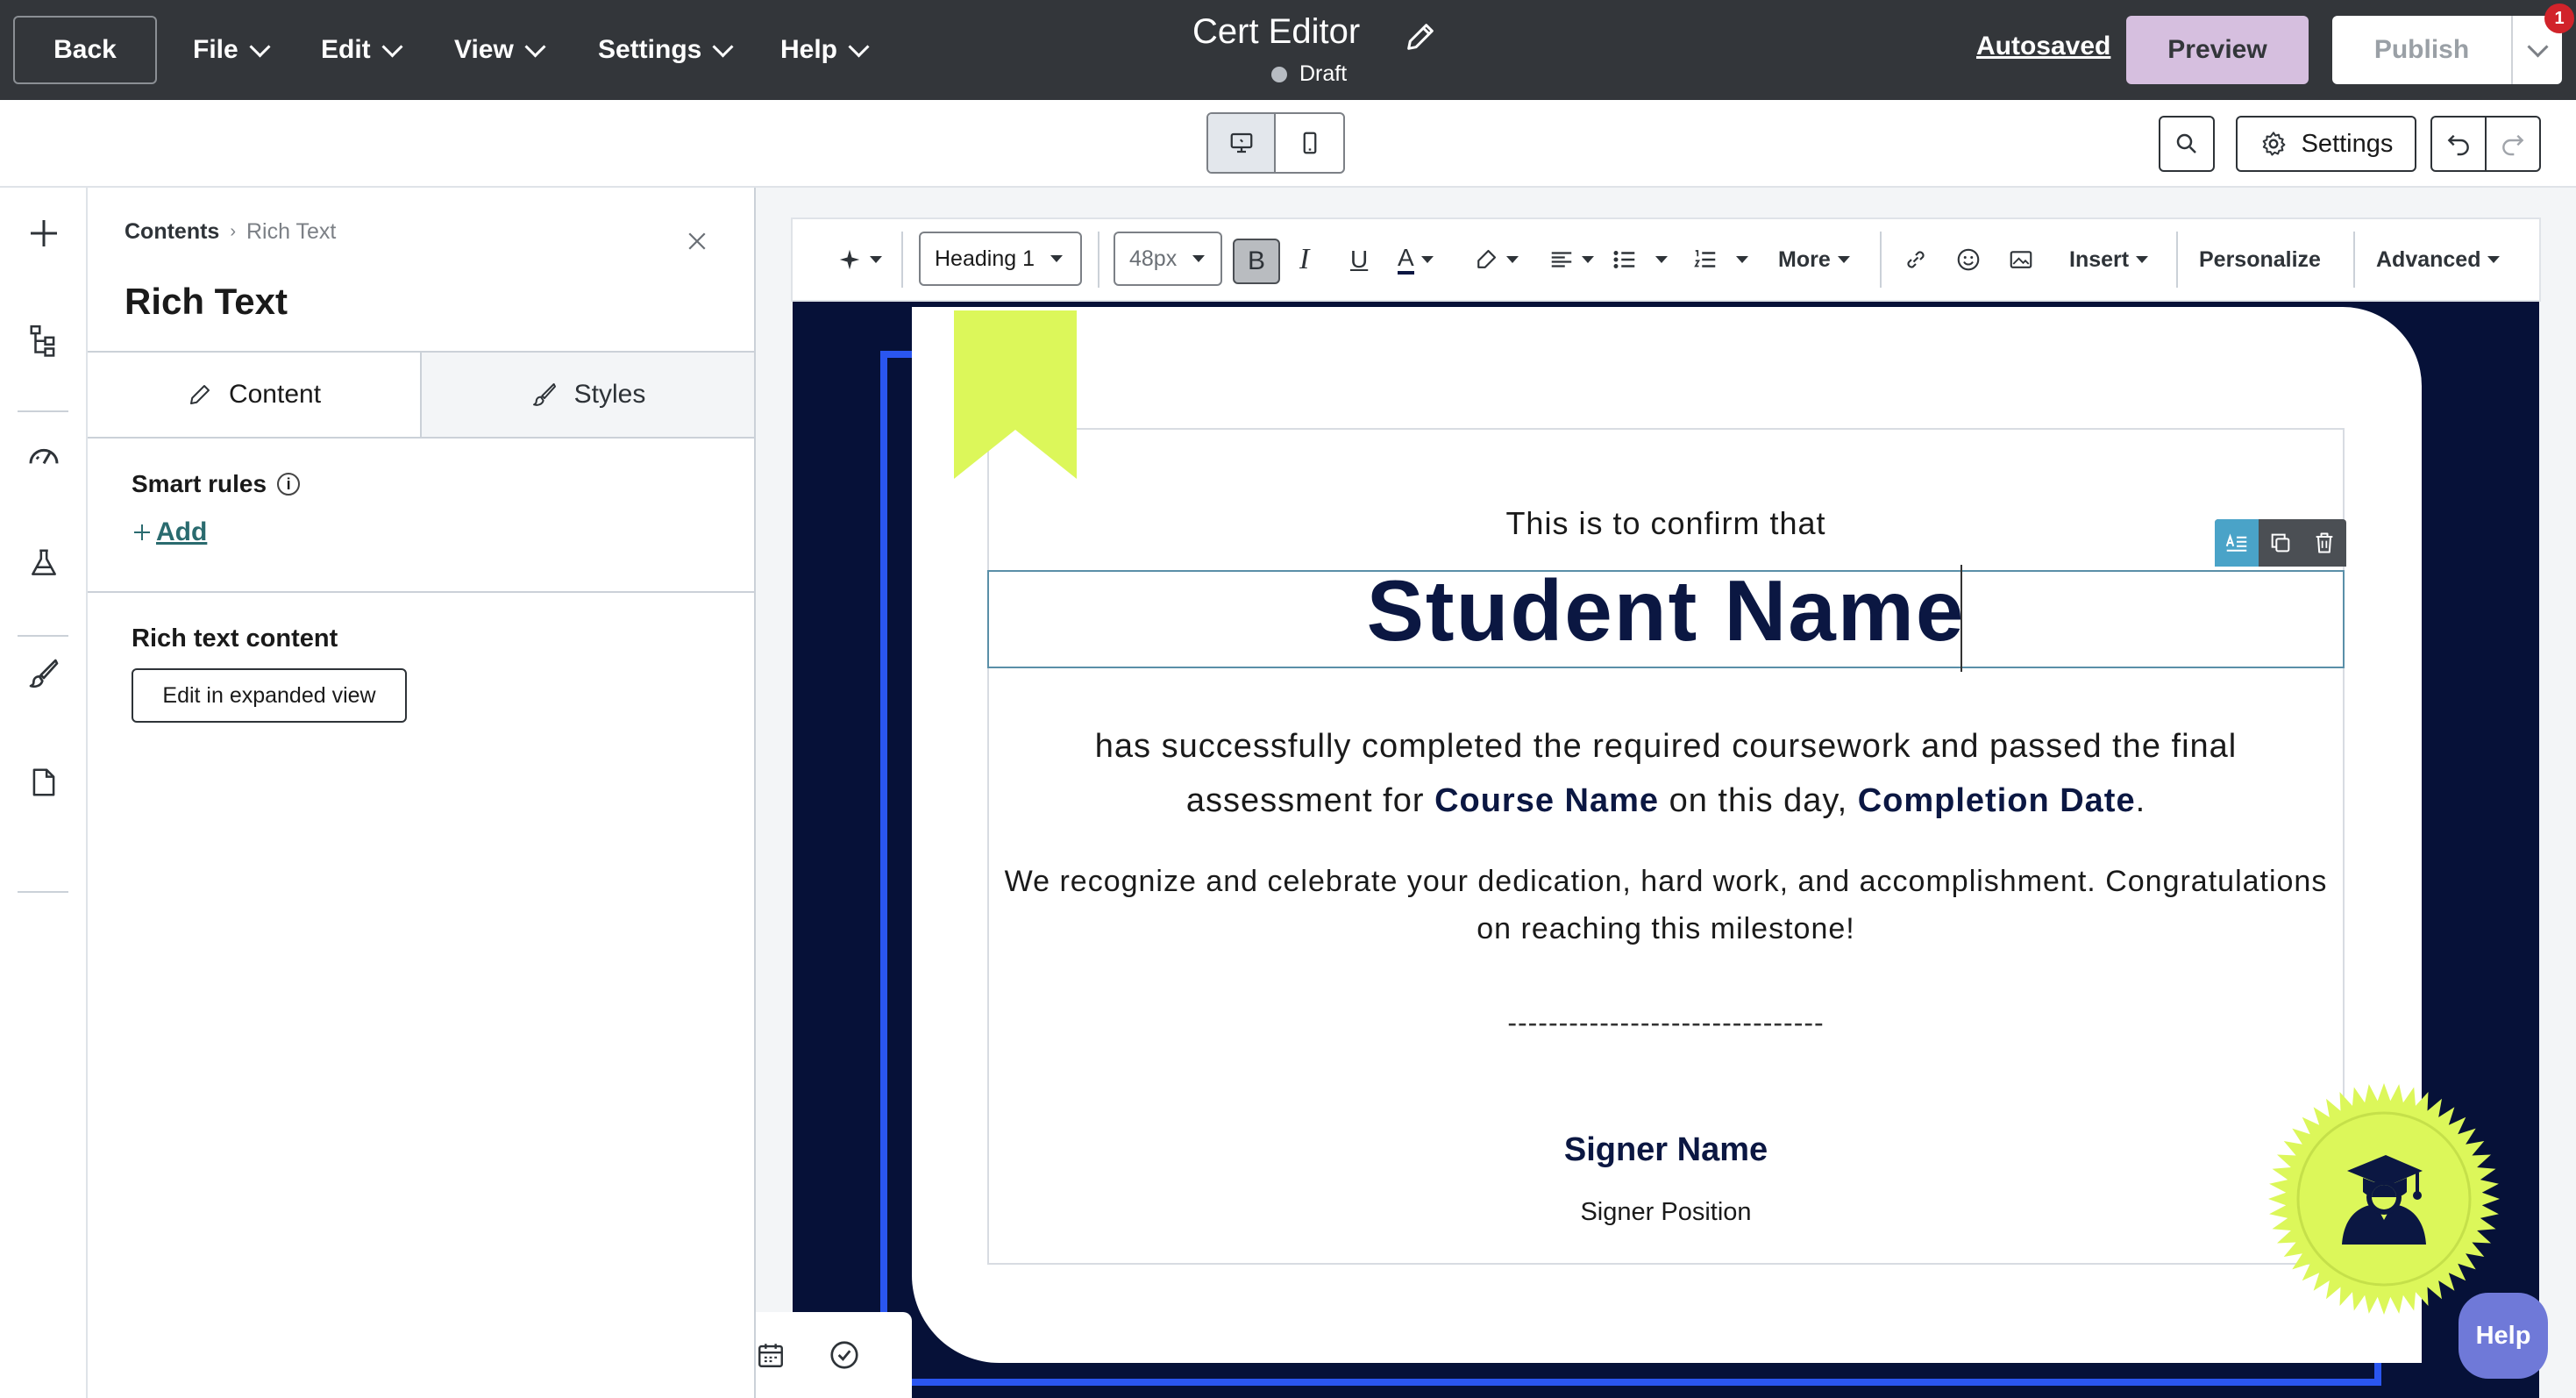 This screenshot has height=1398, width=2576. Describe the element at coordinates (44, 782) in the screenshot. I see `pages-button` at that location.